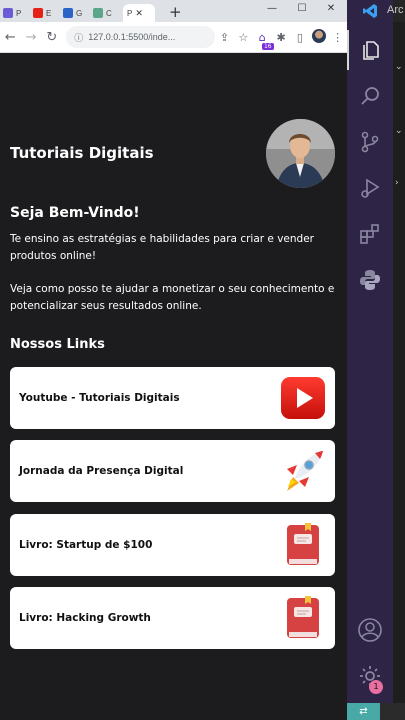 The height and width of the screenshot is (720, 405). I want to click on editor-edge: ⌄ ⌄ ›, so click(399, 362).